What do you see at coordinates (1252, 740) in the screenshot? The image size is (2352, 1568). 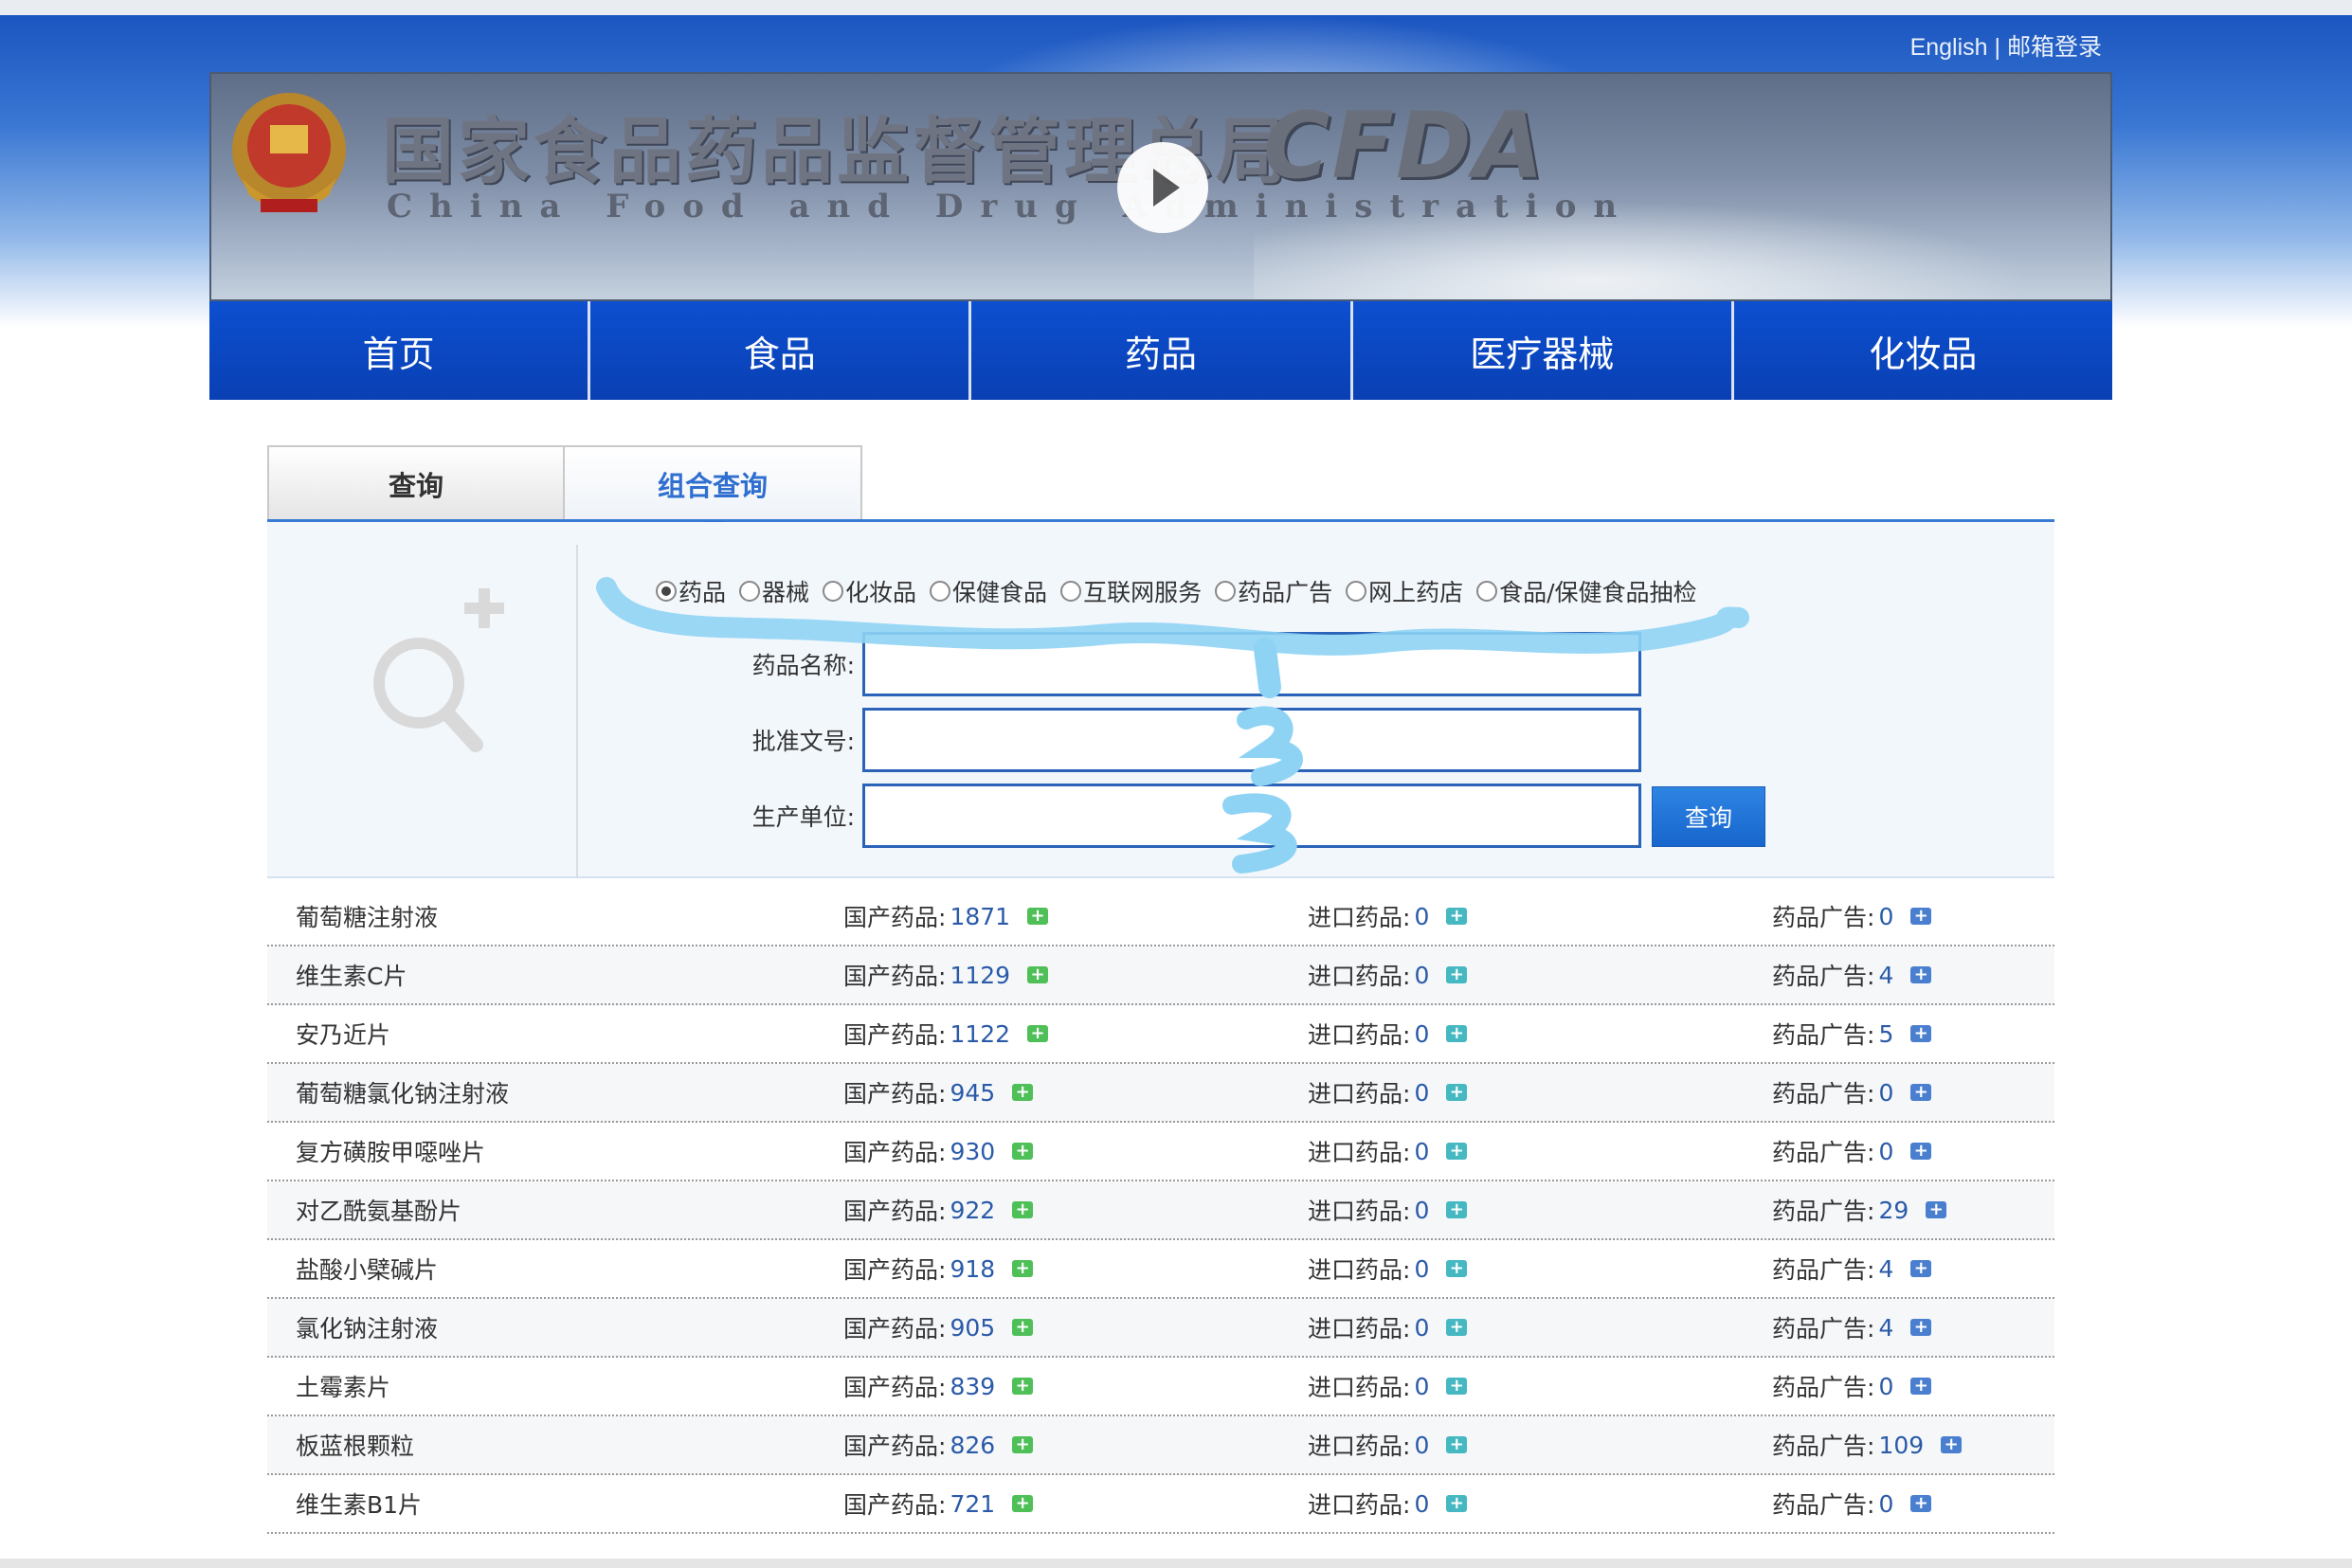 I see `approval-number-input` at bounding box center [1252, 740].